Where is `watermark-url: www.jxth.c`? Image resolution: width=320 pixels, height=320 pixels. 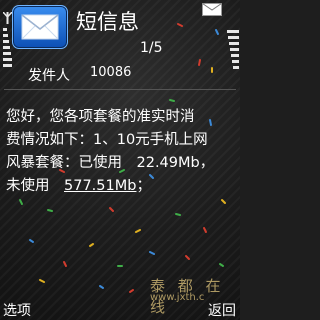
watermark-url: www.jxth.c is located at coordinates (177, 297).